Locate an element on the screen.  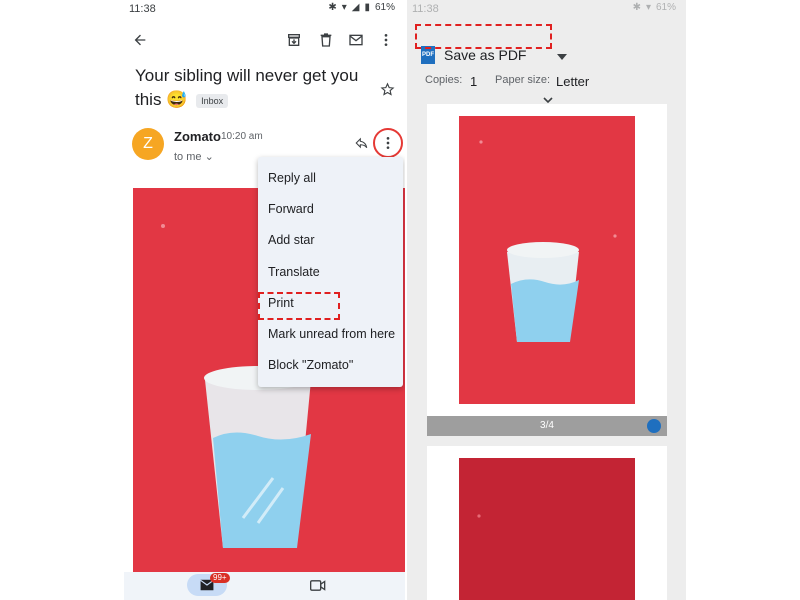
sent-time: 10:20 am is located at coordinates (242, 136).